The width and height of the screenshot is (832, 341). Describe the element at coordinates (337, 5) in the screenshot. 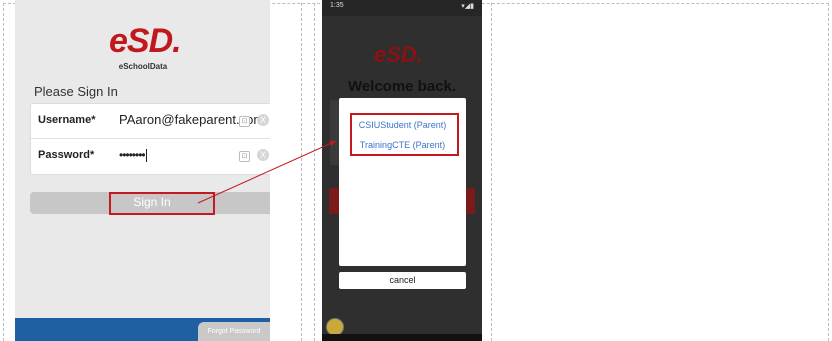

I see `status-time: 1:35` at that location.